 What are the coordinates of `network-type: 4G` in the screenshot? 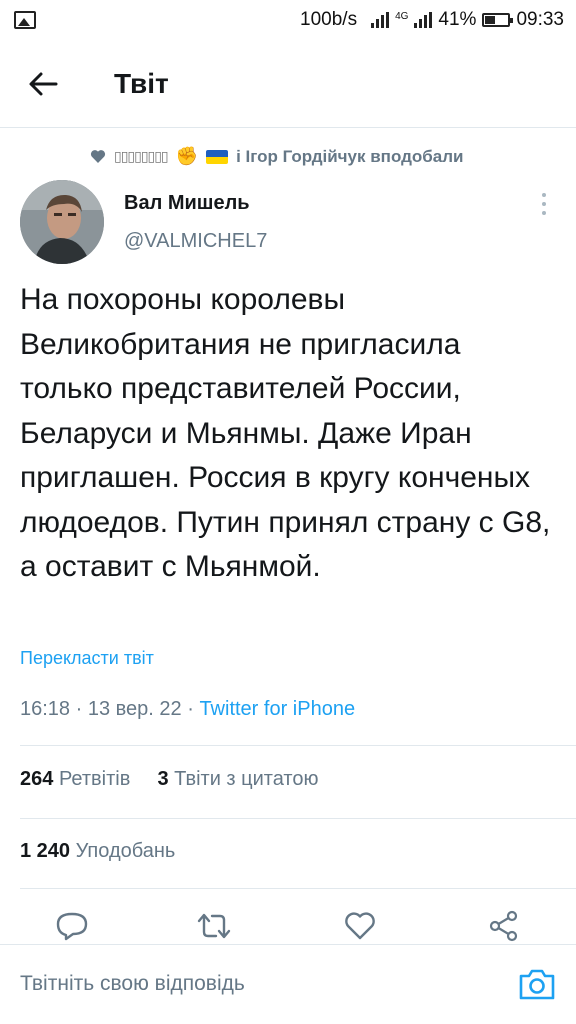 It's located at (402, 16).